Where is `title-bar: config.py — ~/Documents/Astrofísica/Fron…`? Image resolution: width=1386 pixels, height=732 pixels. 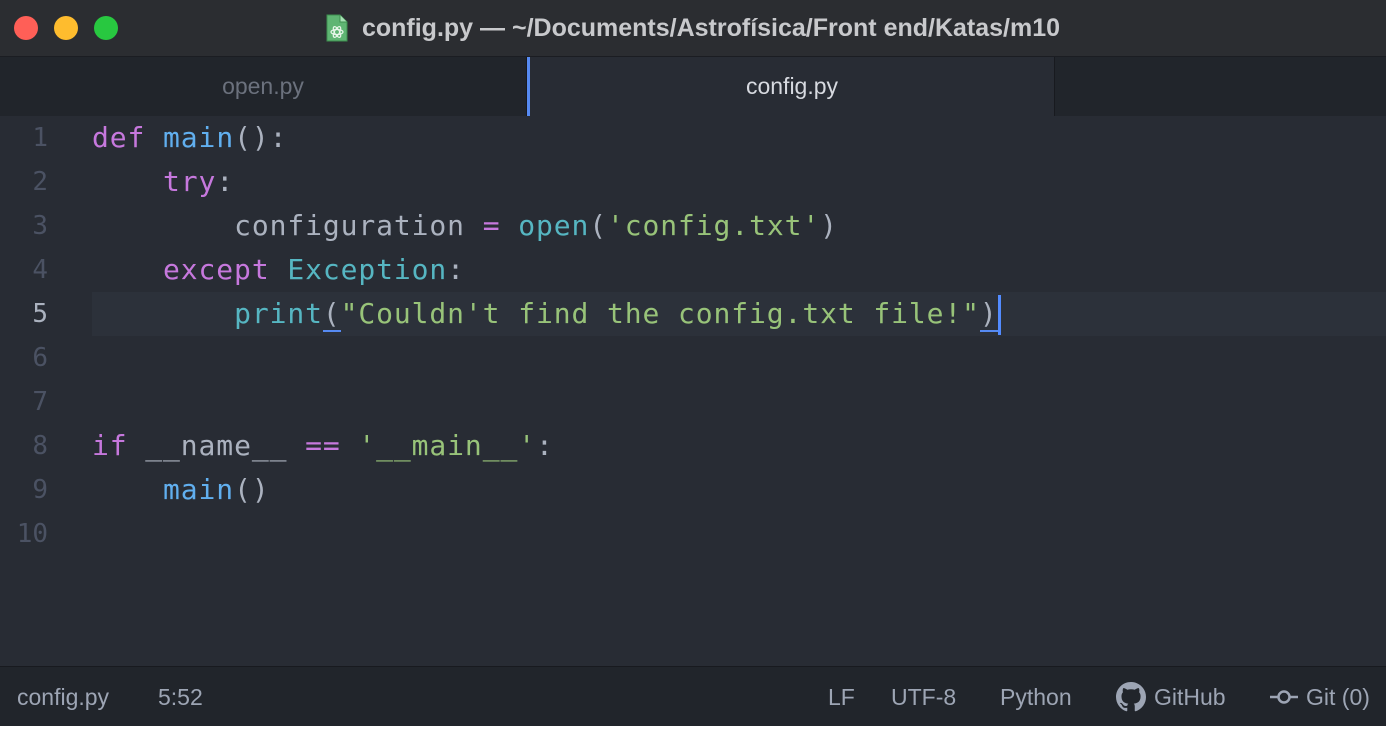 title-bar: config.py — ~/Documents/Astrofísica/Fron… is located at coordinates (693, 28).